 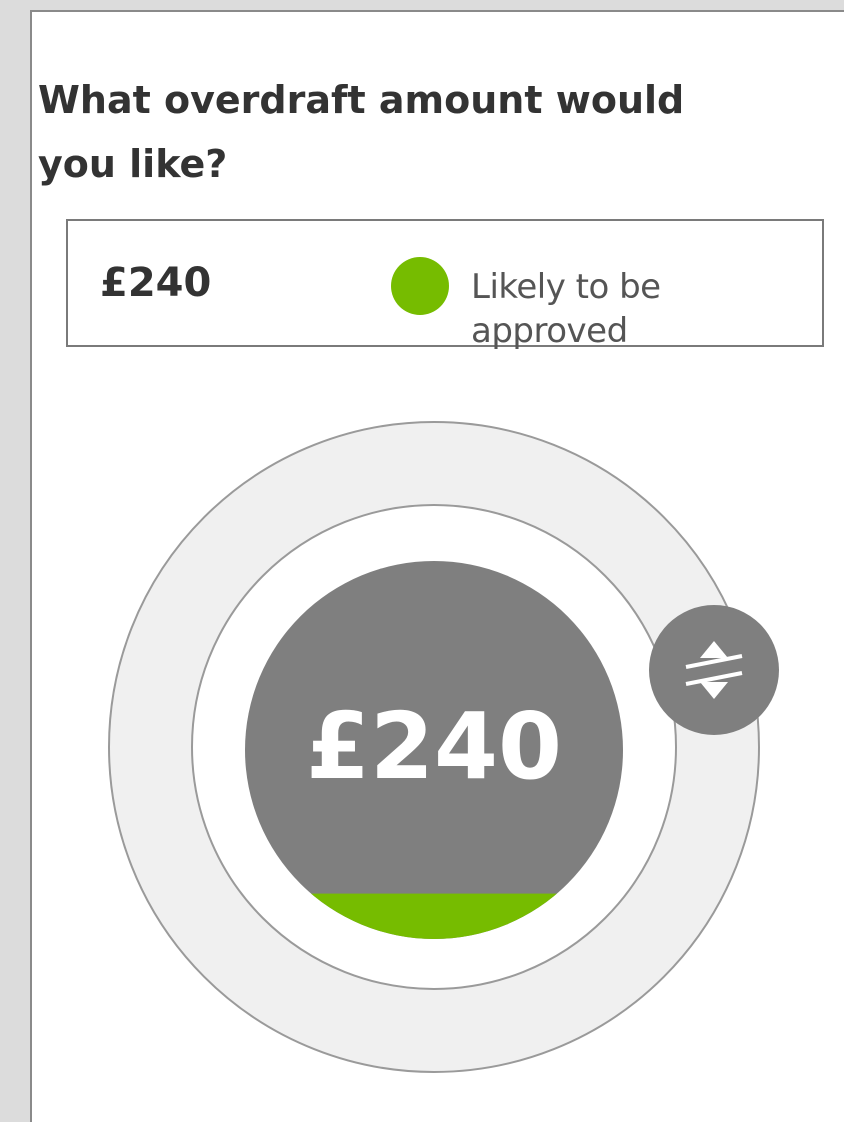 I want to click on dial-drag-handle, so click(x=714, y=670).